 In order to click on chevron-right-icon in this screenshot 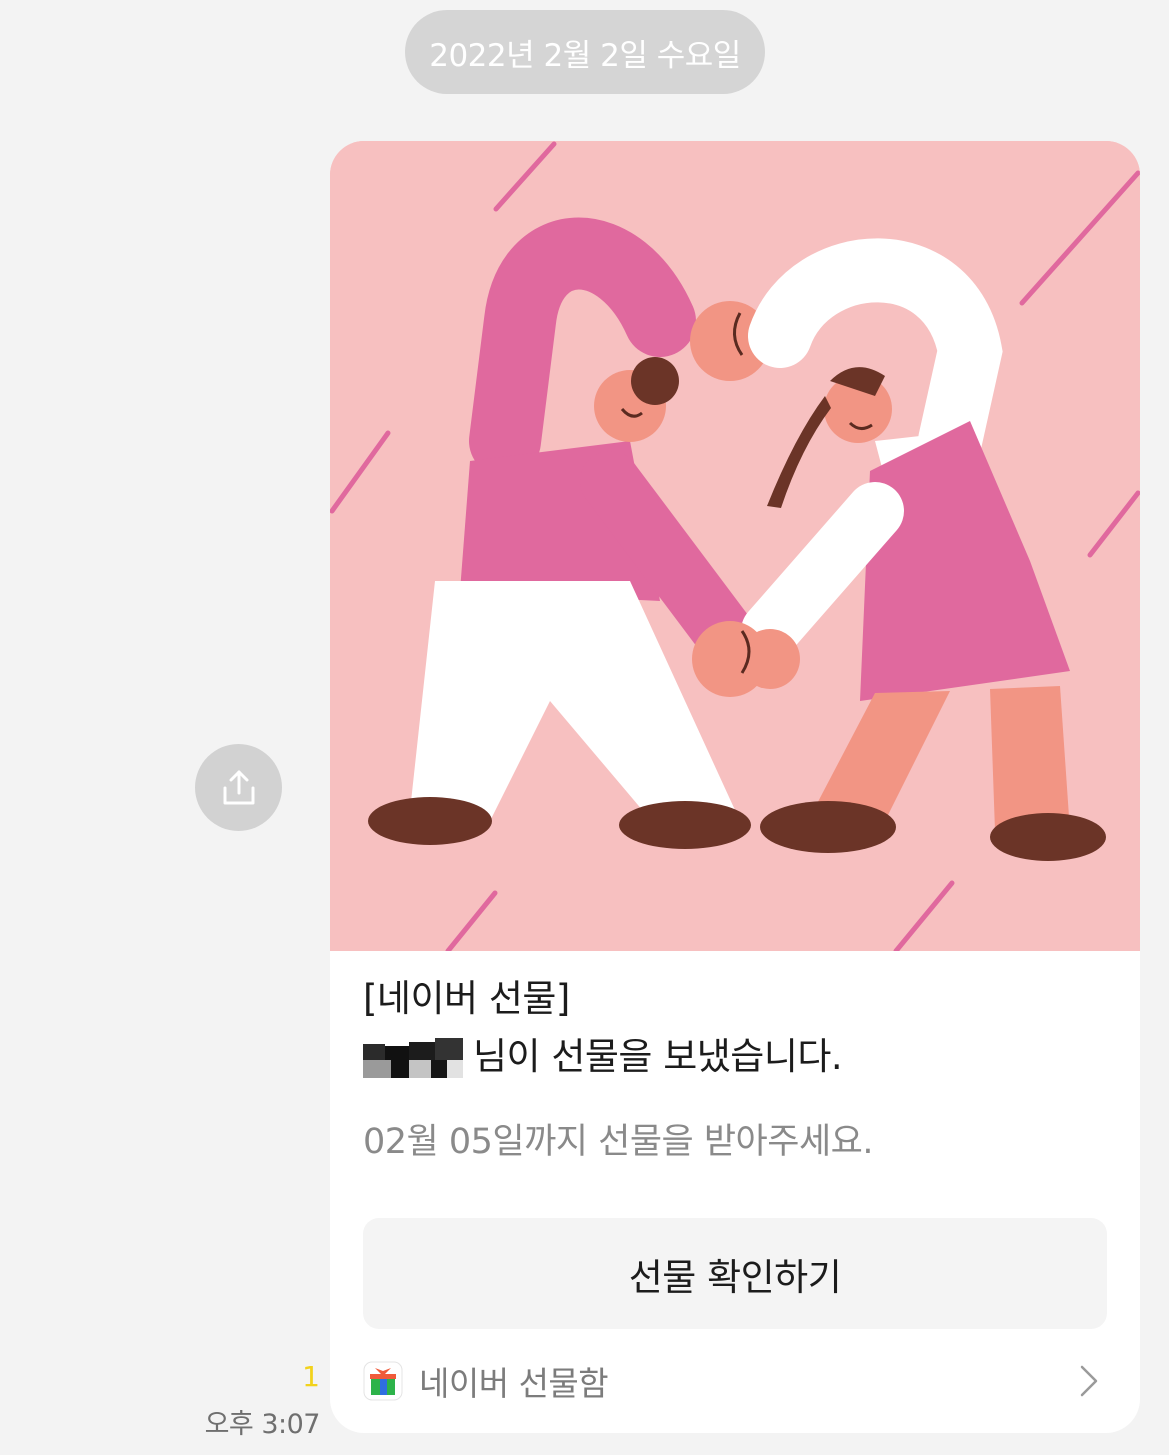, I will do `click(1089, 1381)`.